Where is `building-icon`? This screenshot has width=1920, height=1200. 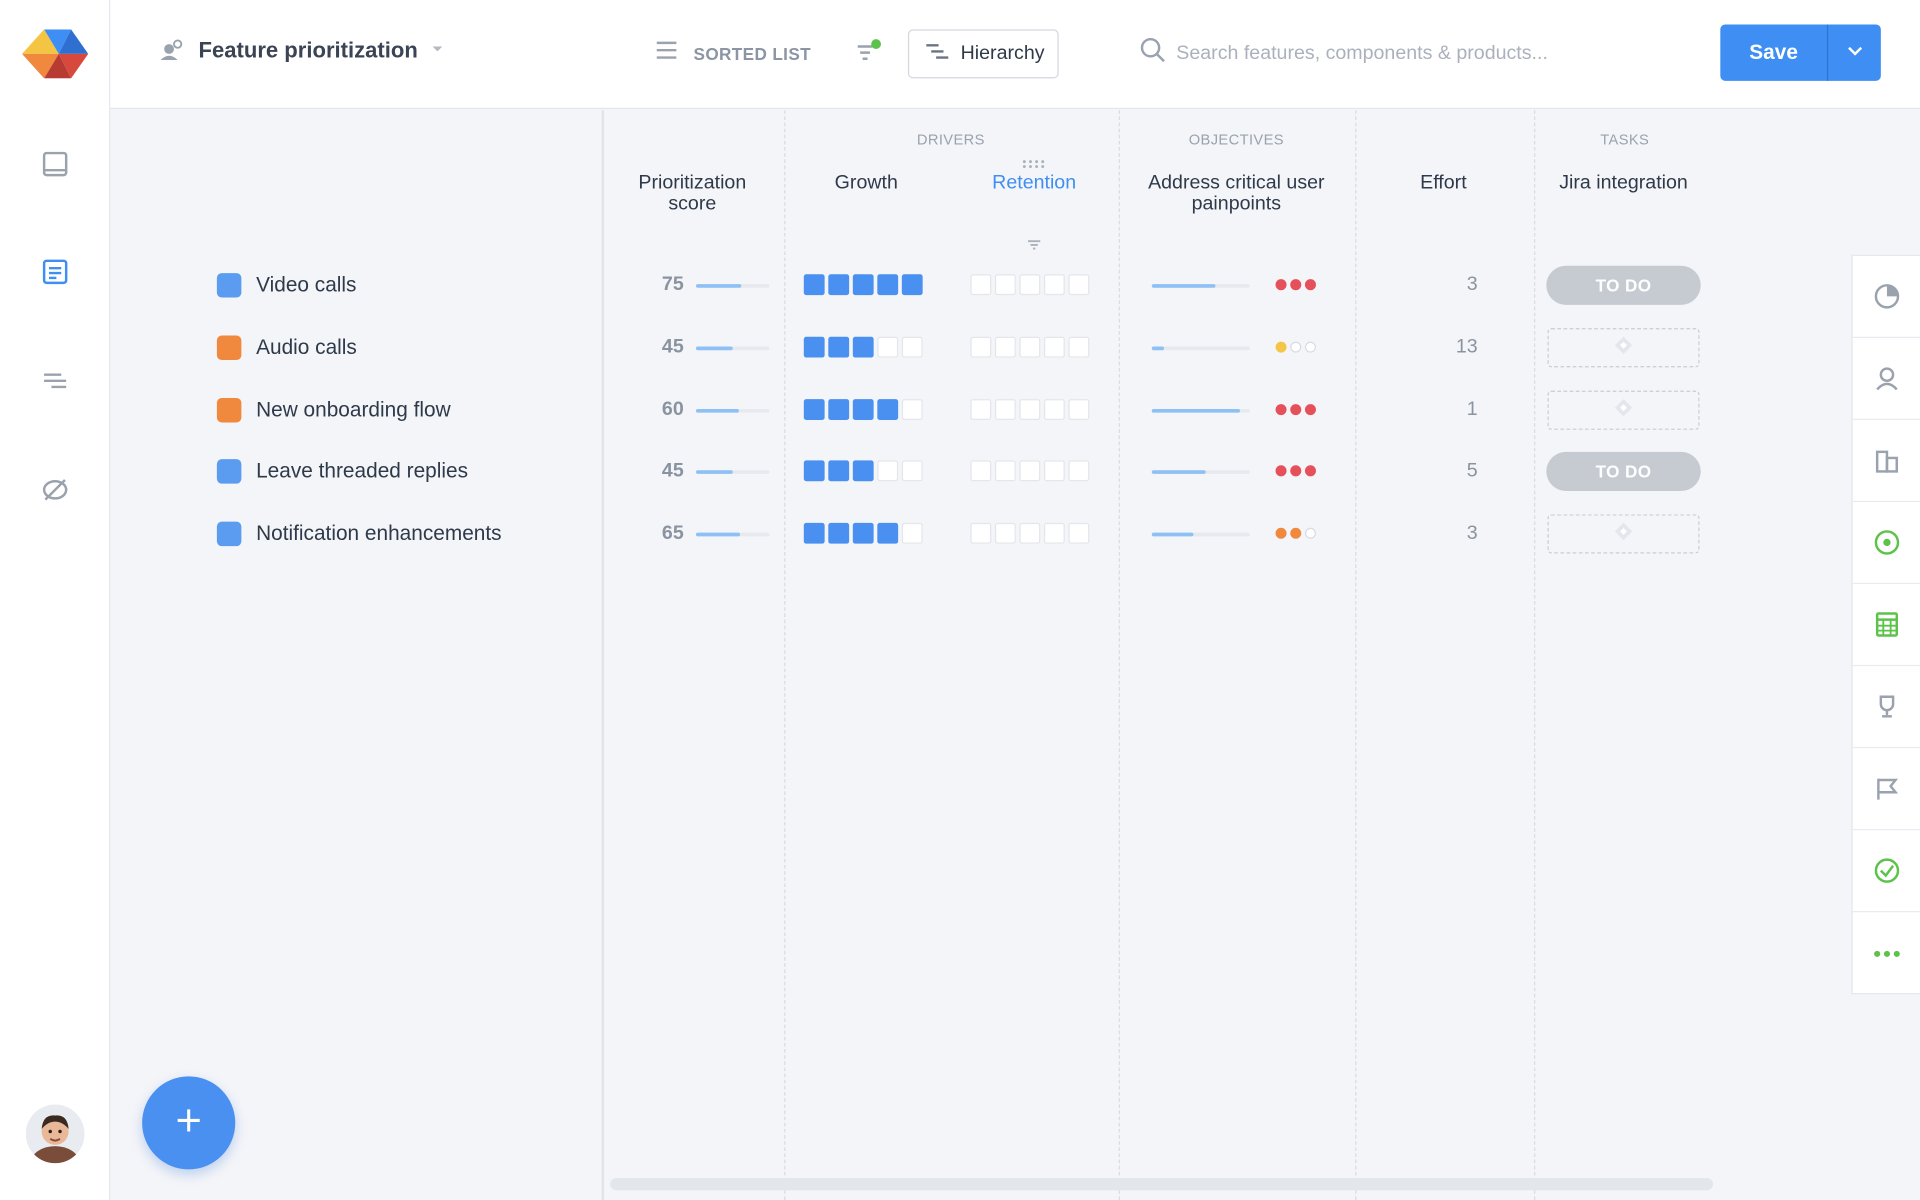
building-icon is located at coordinates (1886, 461).